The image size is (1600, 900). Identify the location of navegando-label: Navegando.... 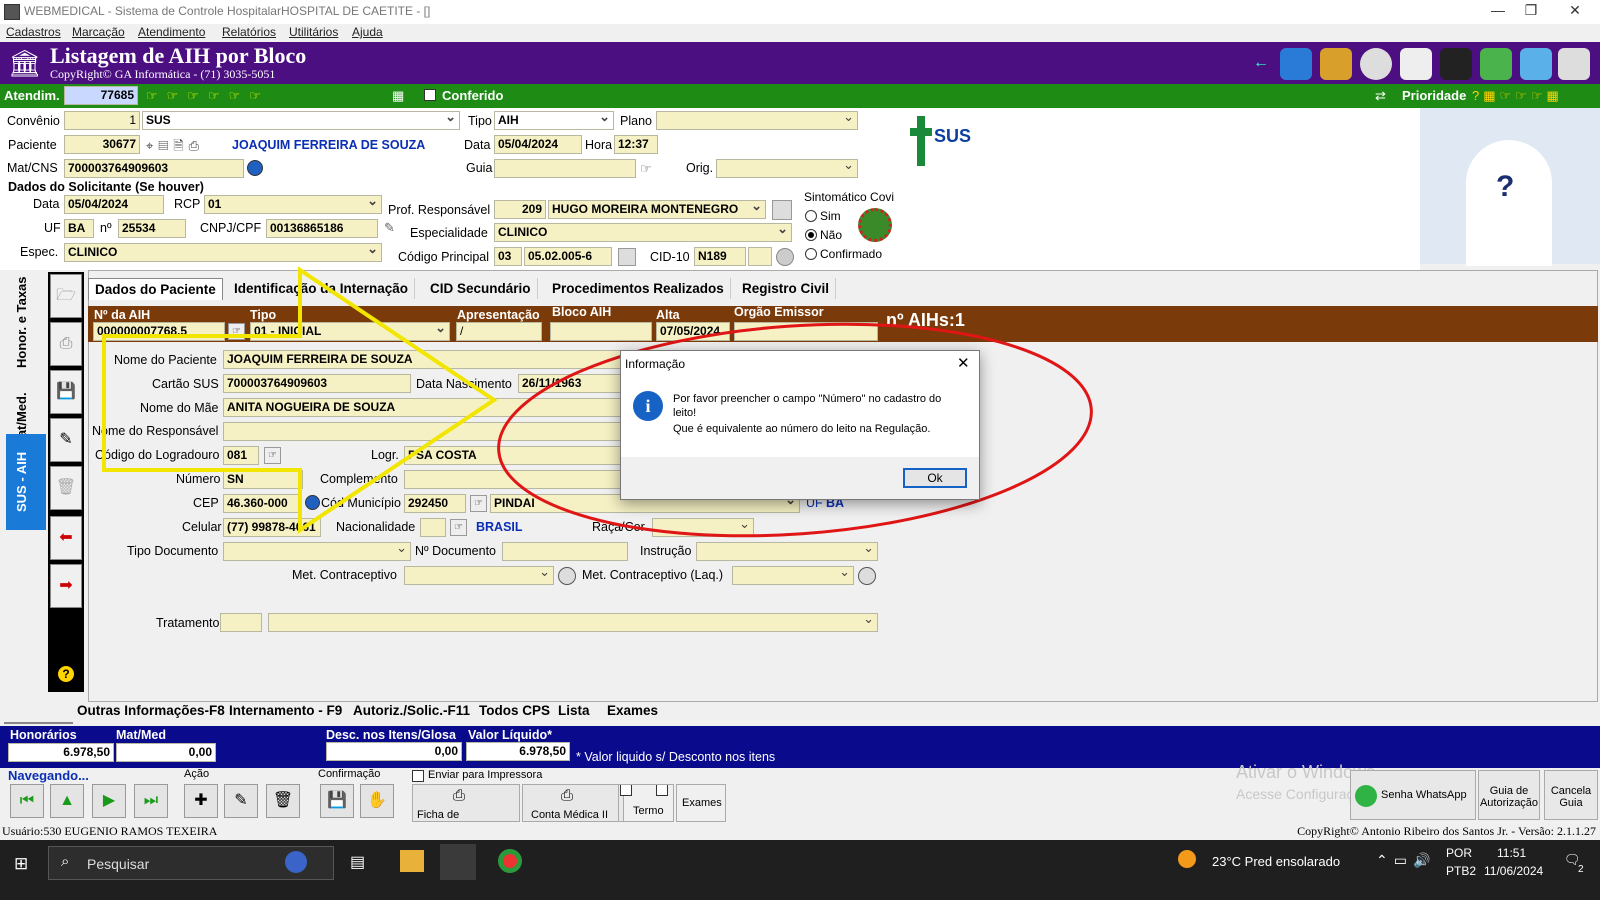
(48, 775).